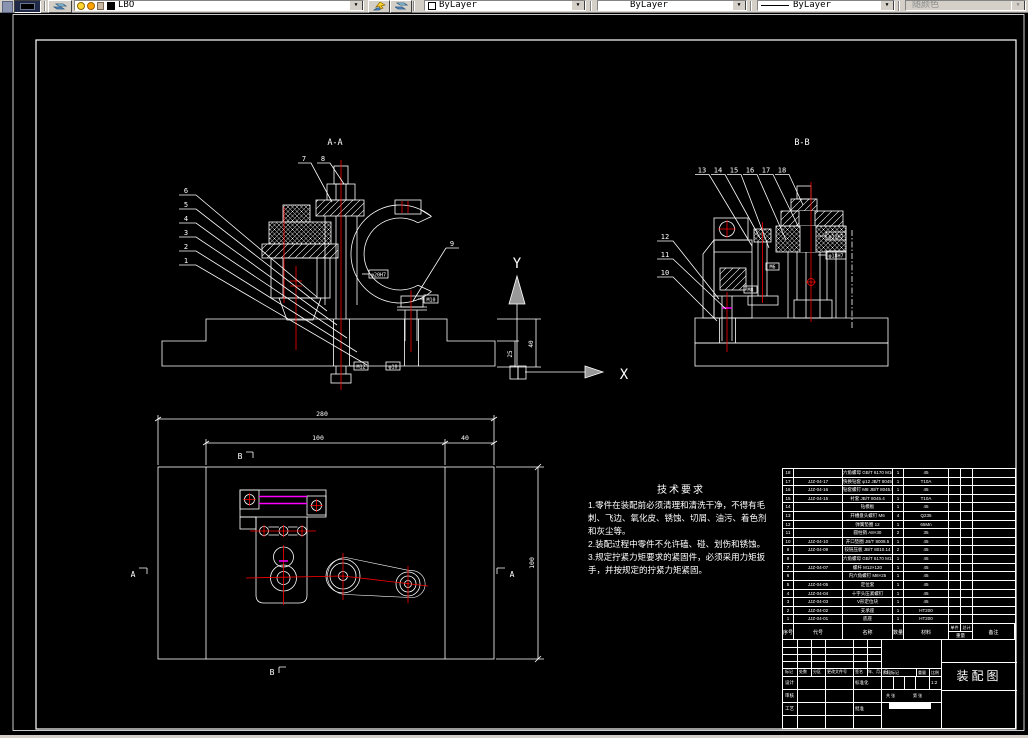 The height and width of the screenshot is (738, 1028). I want to click on bom-row: 13 开槽盘头螺钉 M6 4 Q235, so click(899, 516).